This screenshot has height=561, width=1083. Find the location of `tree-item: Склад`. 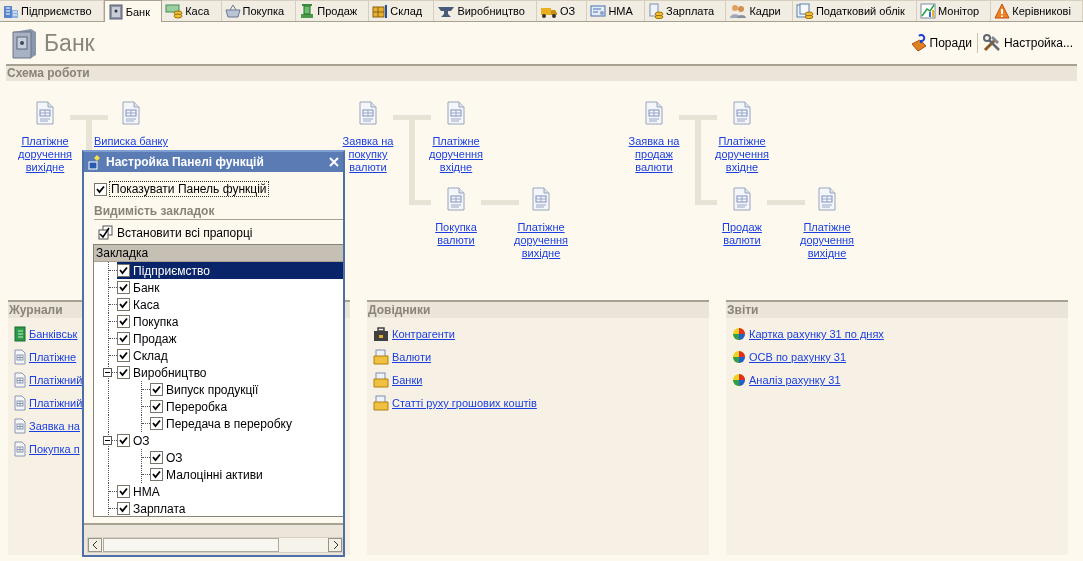

tree-item: Склад is located at coordinates (230, 355).